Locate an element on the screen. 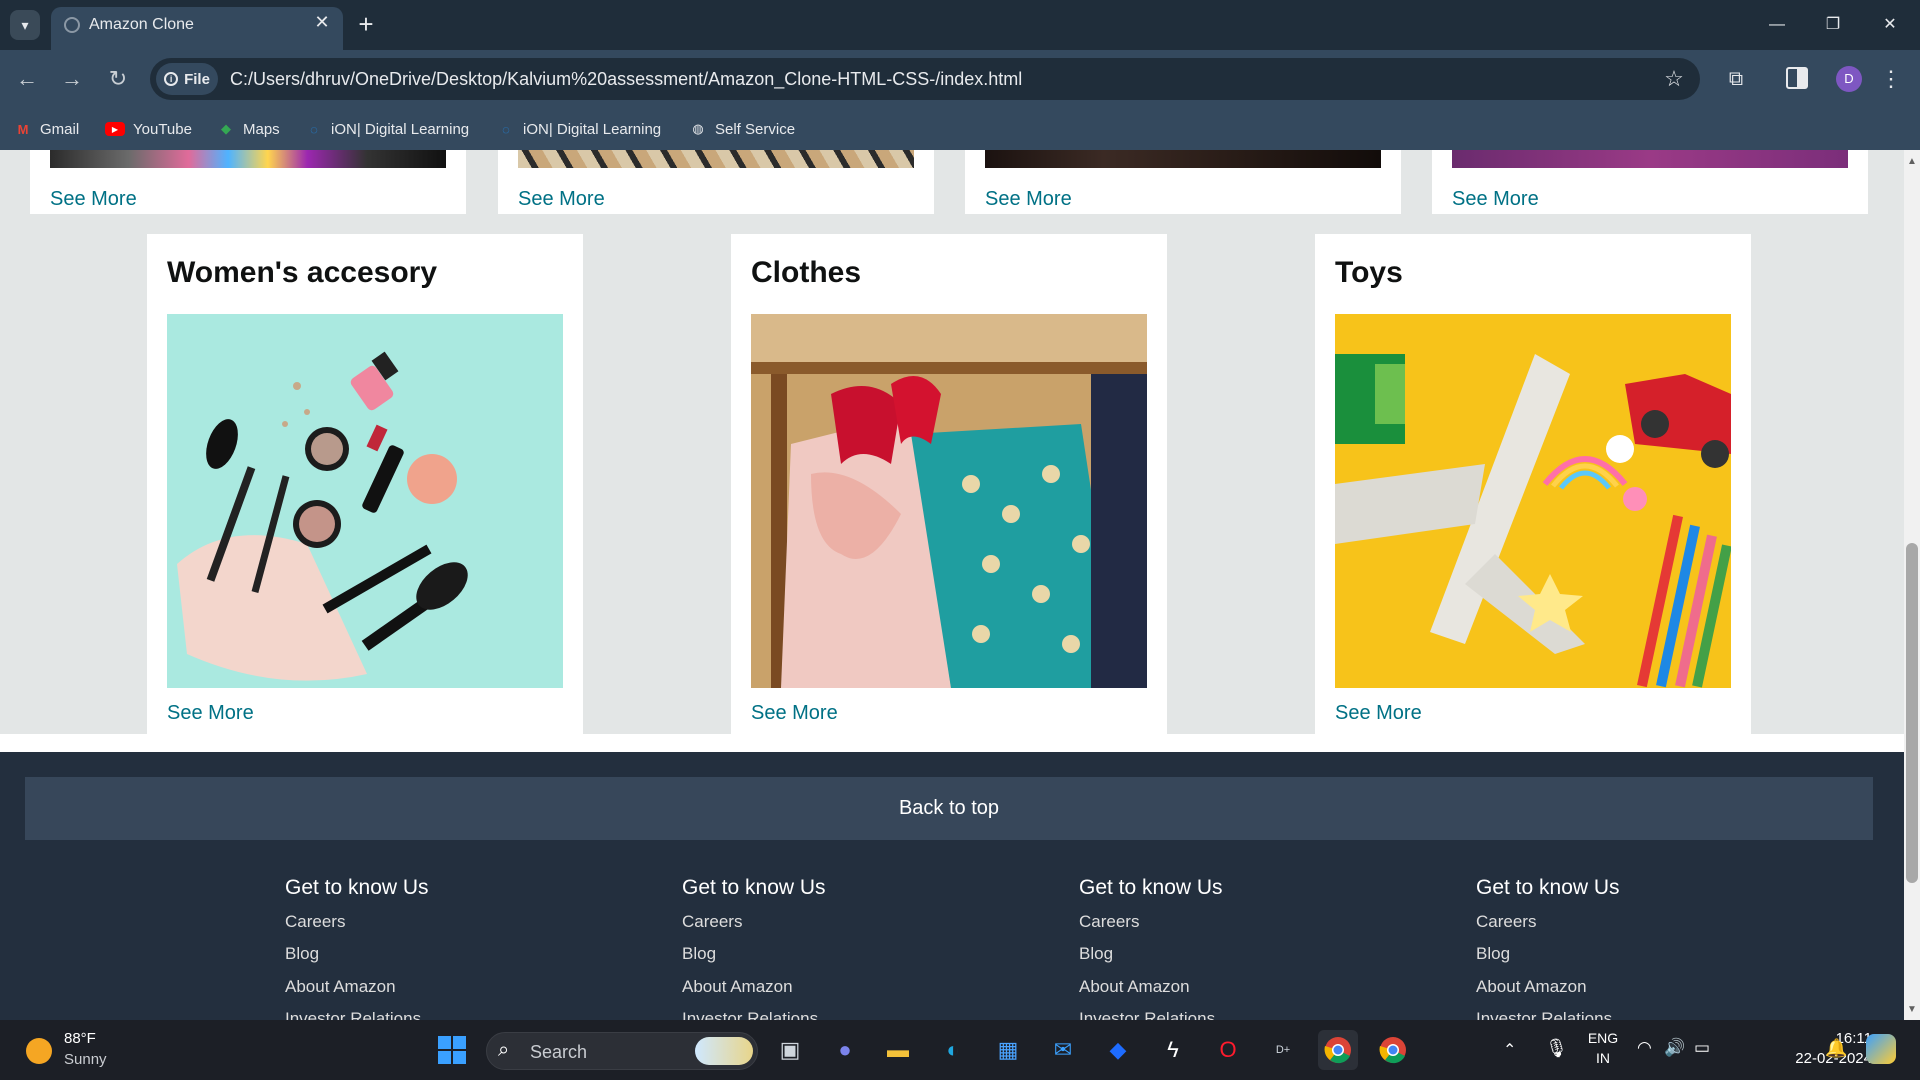 Image resolution: width=1920 pixels, height=1080 pixels. bookmark-youtube: ▶ YouTube is located at coordinates (148, 129).